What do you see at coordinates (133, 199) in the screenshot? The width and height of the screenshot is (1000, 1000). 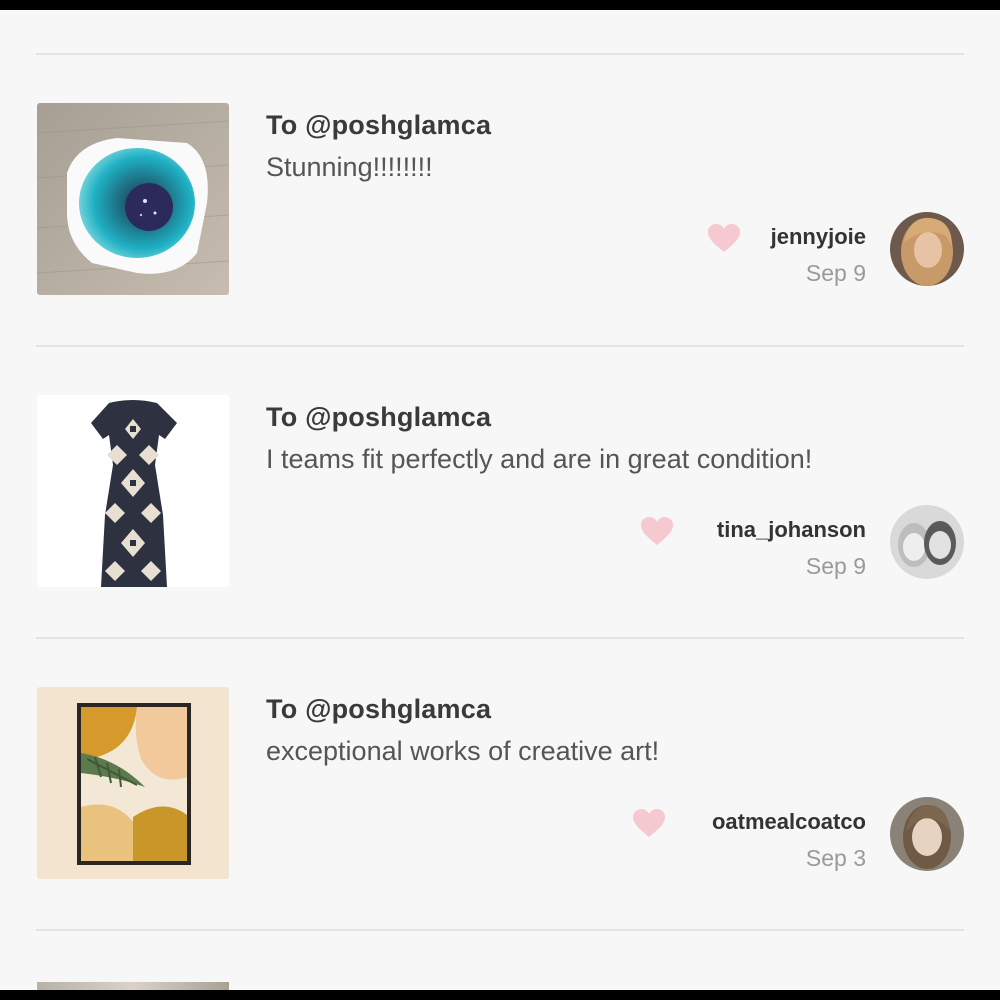 I see `bowl-photo` at bounding box center [133, 199].